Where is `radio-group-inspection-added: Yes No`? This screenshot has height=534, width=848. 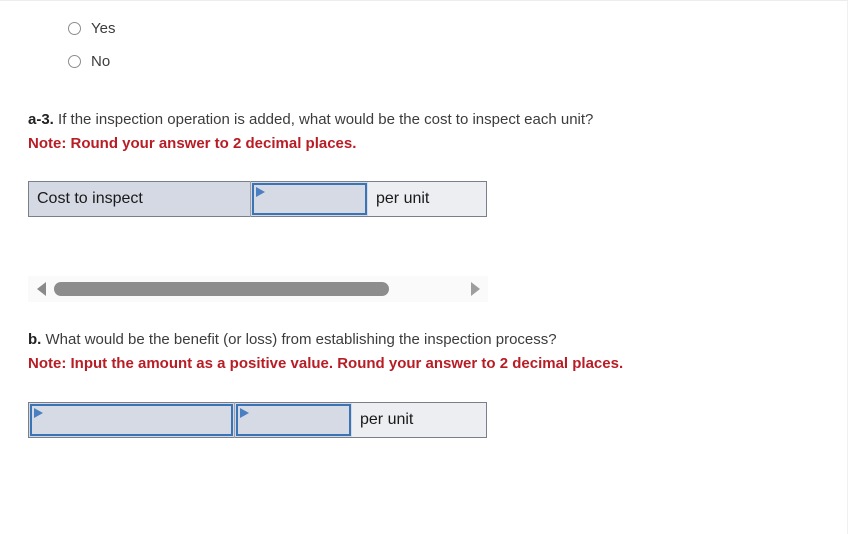
radio-group-inspection-added: Yes No is located at coordinates (91, 49).